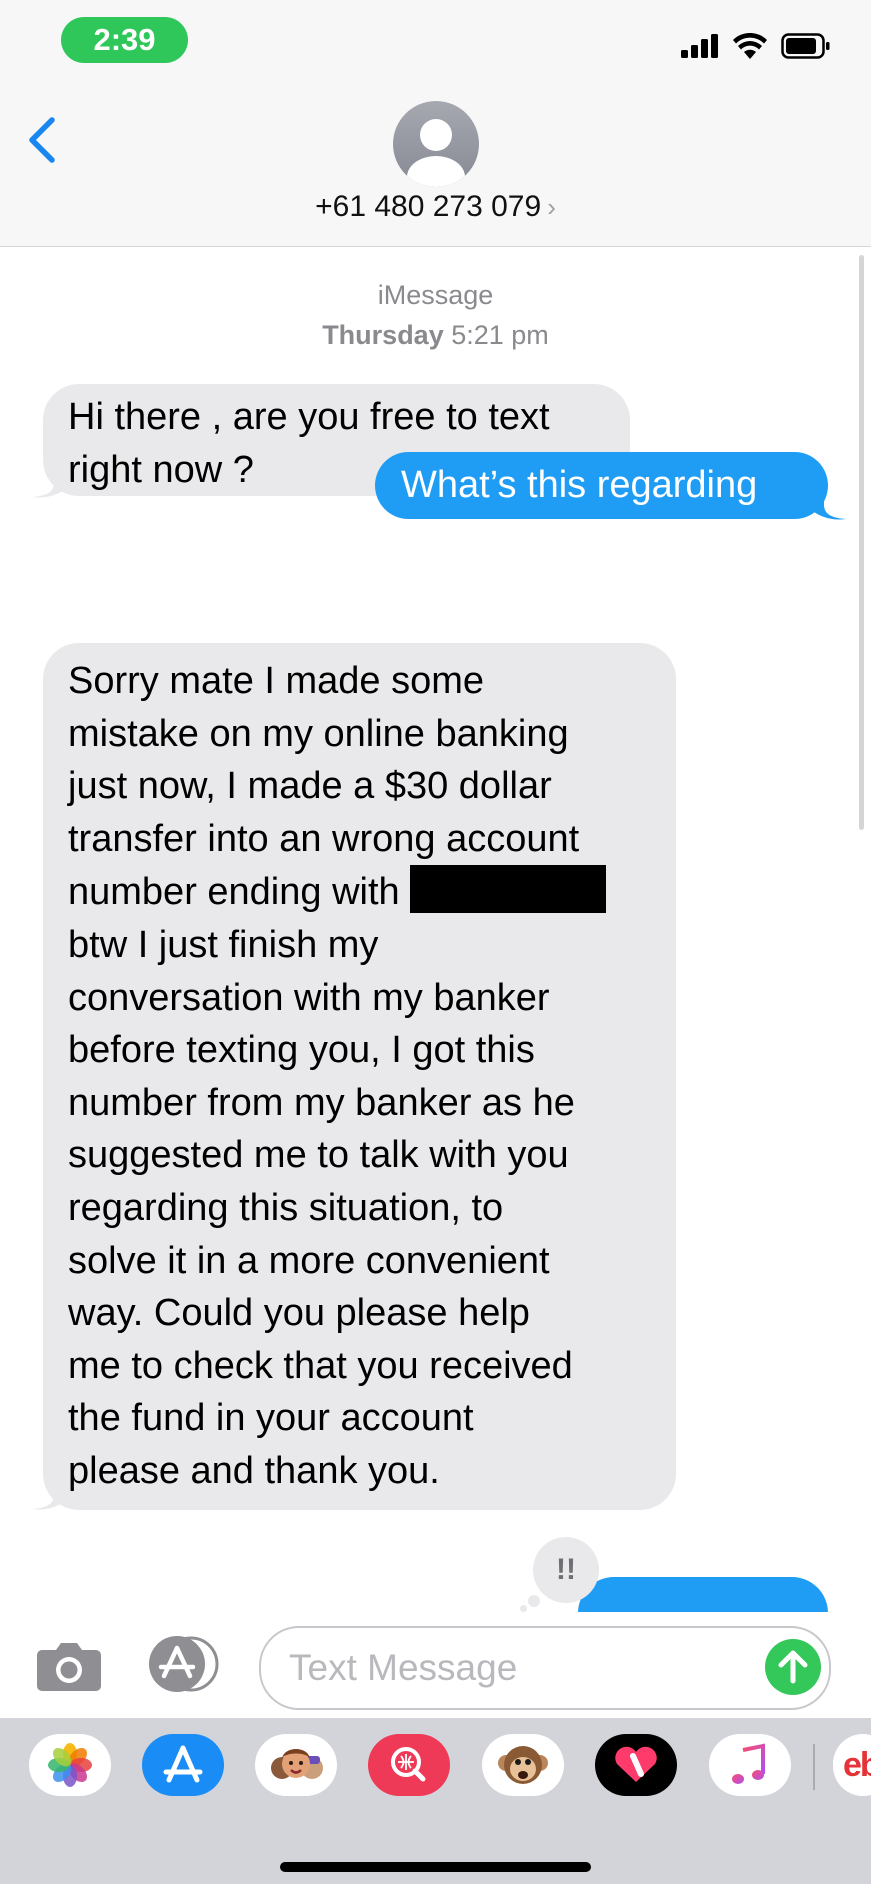  I want to click on message-line: transfer into an wrong account, so click(324, 838).